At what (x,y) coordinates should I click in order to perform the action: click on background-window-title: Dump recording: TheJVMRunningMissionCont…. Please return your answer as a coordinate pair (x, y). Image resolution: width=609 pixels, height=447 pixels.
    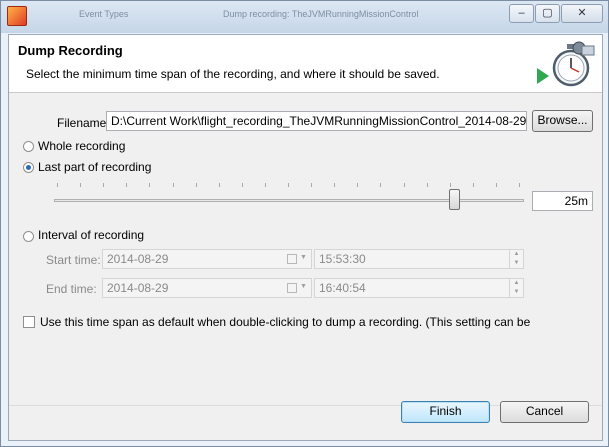
    Looking at the image, I should click on (321, 14).